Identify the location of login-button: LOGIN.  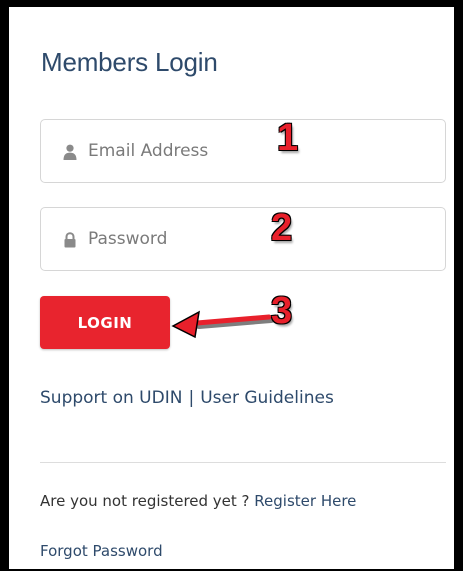
(105, 322).